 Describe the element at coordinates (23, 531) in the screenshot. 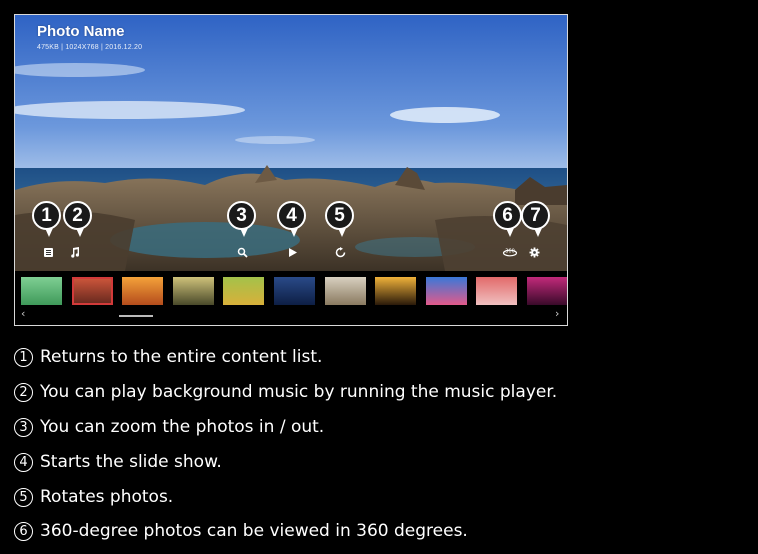

I see `description-number: 6` at that location.